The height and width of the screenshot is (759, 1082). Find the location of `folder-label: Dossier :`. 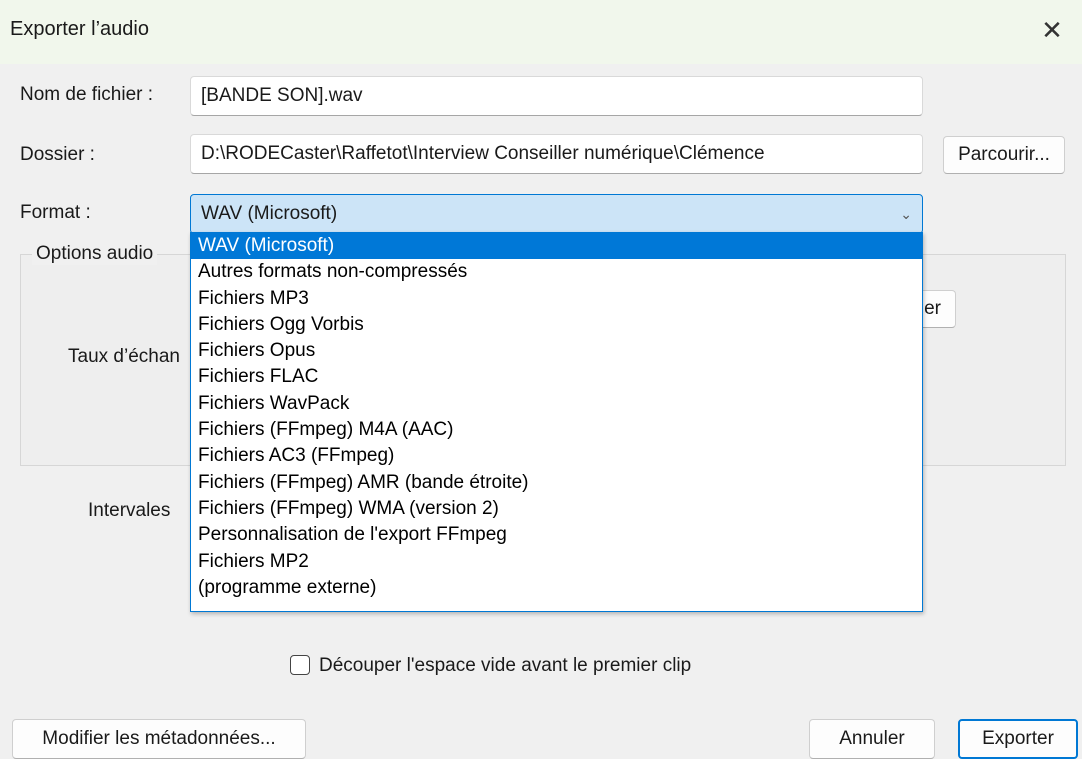

folder-label: Dossier : is located at coordinates (57, 154).